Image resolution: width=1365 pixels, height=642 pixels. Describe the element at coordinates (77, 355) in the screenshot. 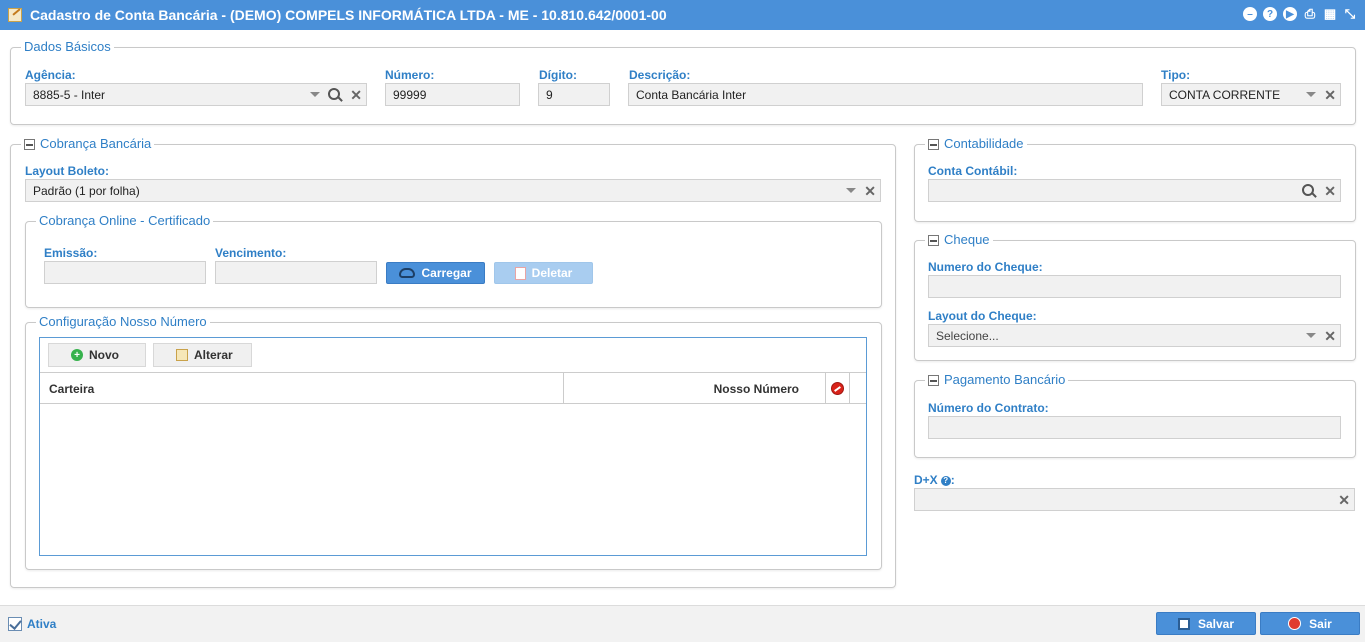

I see `add-icon: +` at that location.